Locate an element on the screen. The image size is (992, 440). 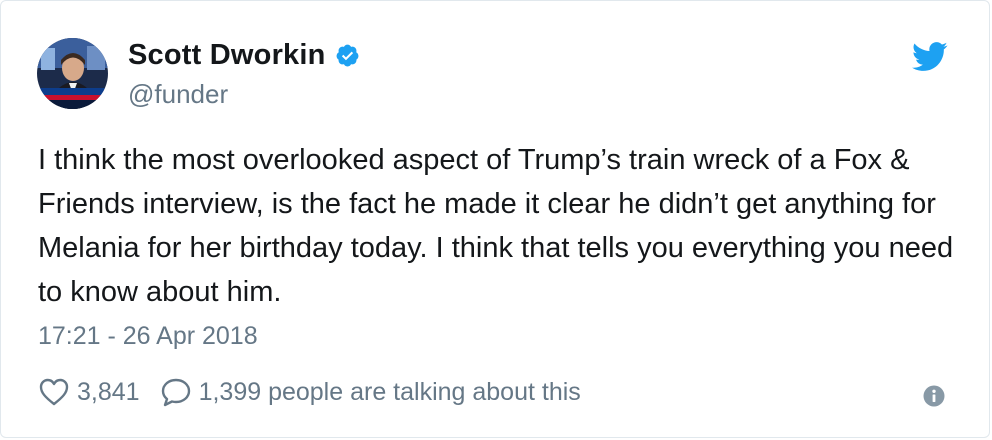
like-button: 3,841 is located at coordinates (89, 392).